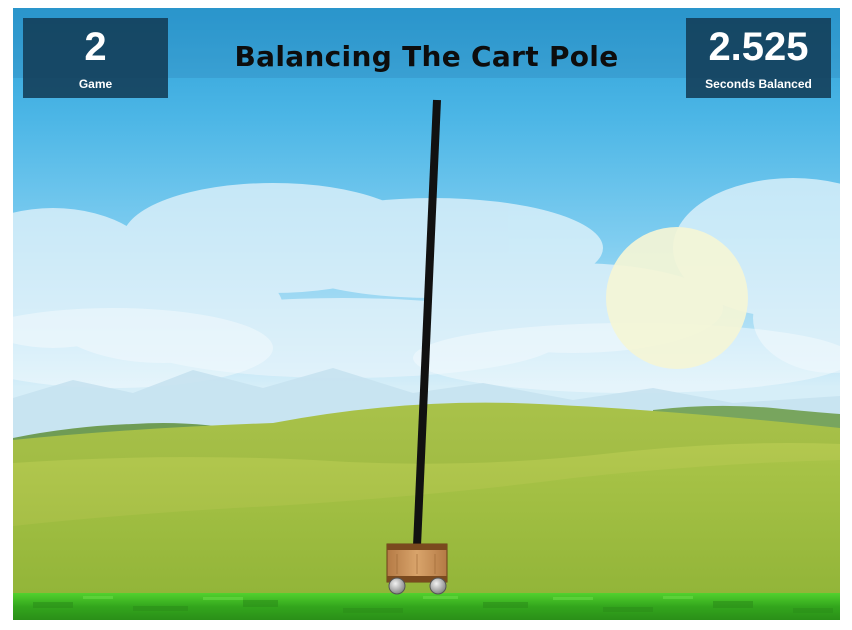 Image resolution: width=852 pixels, height=630 pixels. I want to click on seconds-balanced-panel: 2.525 Seconds Balanced, so click(758, 58).